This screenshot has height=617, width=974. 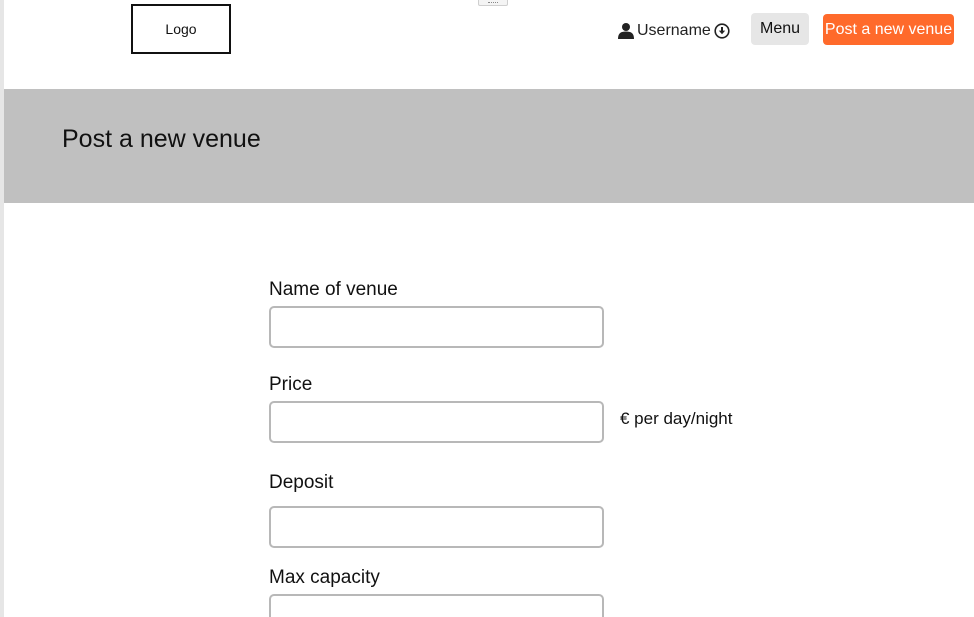 What do you see at coordinates (436, 605) in the screenshot?
I see `max-capacity-input` at bounding box center [436, 605].